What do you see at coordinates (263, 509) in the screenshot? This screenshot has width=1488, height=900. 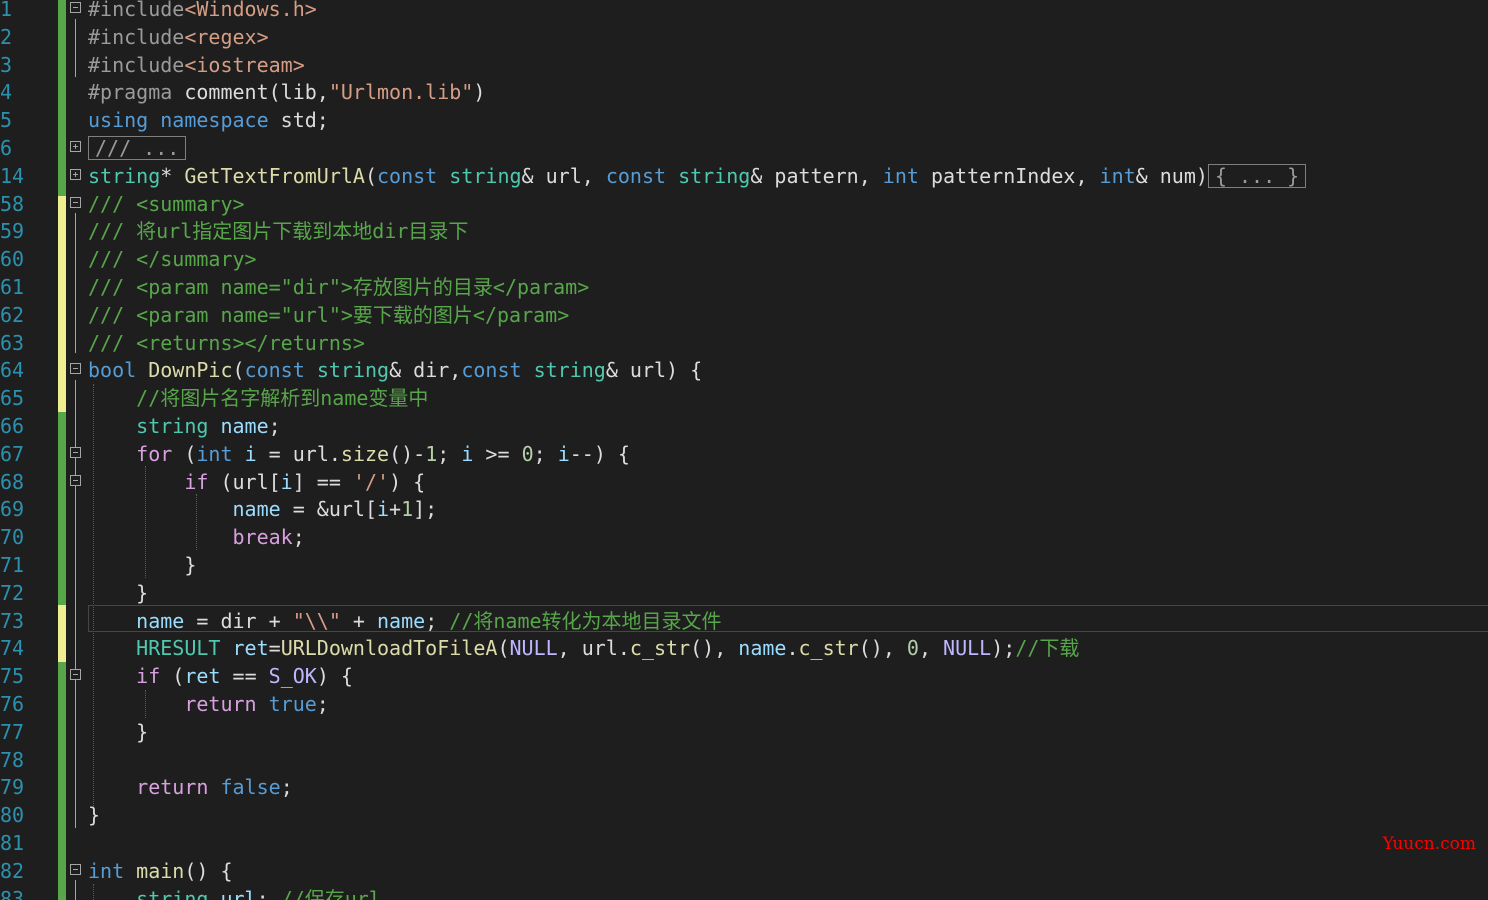 I see `code-text: name = &url[i+1];` at bounding box center [263, 509].